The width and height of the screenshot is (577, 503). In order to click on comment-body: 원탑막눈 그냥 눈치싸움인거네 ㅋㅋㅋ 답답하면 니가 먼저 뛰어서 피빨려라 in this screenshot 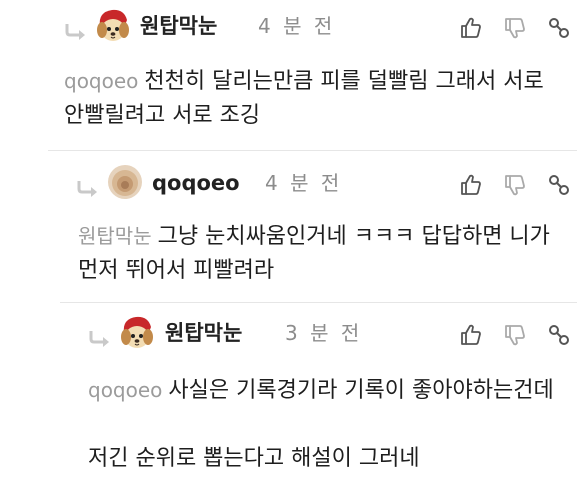, I will do `click(326, 253)`.